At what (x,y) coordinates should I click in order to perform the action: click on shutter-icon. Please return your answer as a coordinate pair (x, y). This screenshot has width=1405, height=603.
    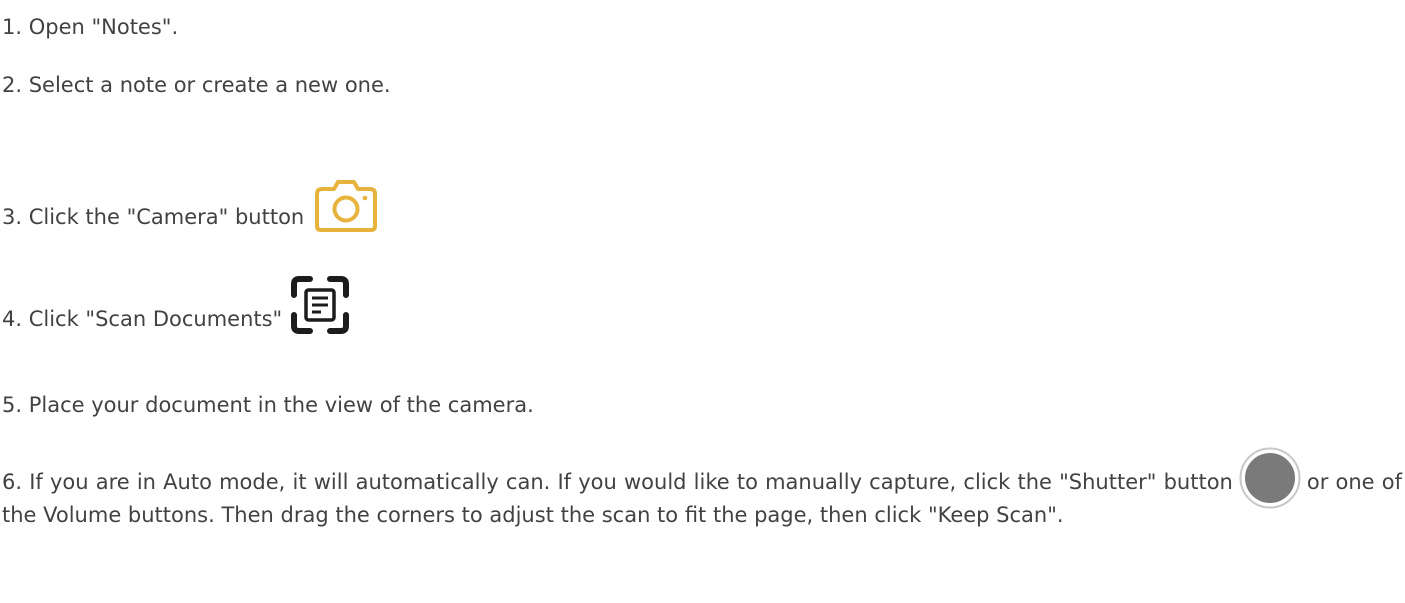
    Looking at the image, I should click on (1270, 478).